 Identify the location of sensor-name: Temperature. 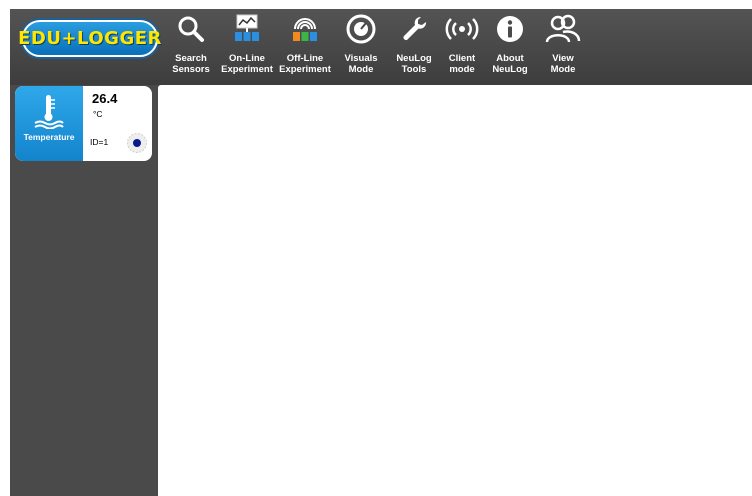
(49, 137).